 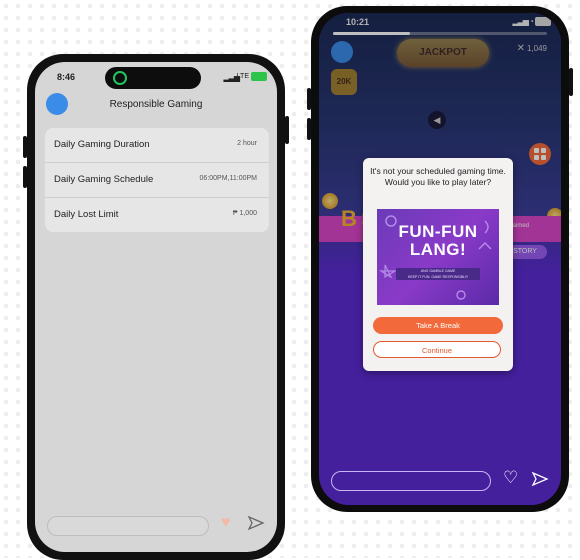 I want to click on continue-button: Continue, so click(x=437, y=349).